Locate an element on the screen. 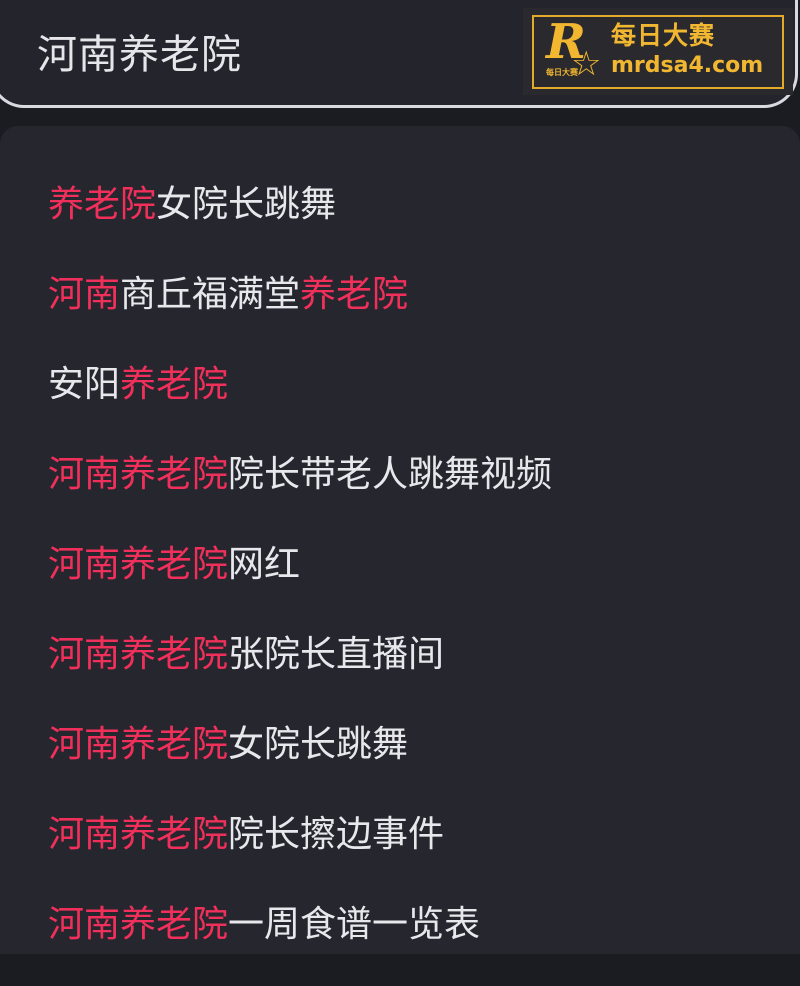 Image resolution: width=800 pixels, height=986 pixels. suggestion-item: 河南养老院院长带老人跳舞视频 is located at coordinates (300, 491).